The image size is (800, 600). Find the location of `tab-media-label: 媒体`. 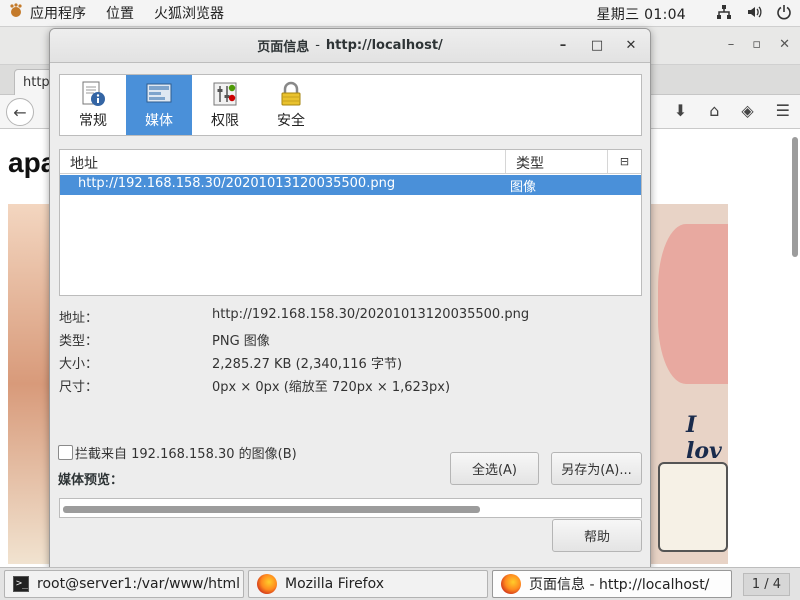

tab-media-label: 媒体 is located at coordinates (159, 121).